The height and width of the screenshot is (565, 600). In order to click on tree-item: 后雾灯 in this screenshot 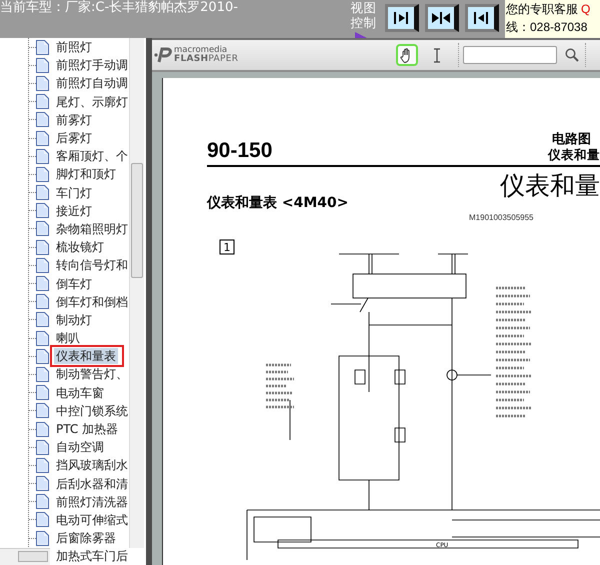, I will do `click(74, 138)`.